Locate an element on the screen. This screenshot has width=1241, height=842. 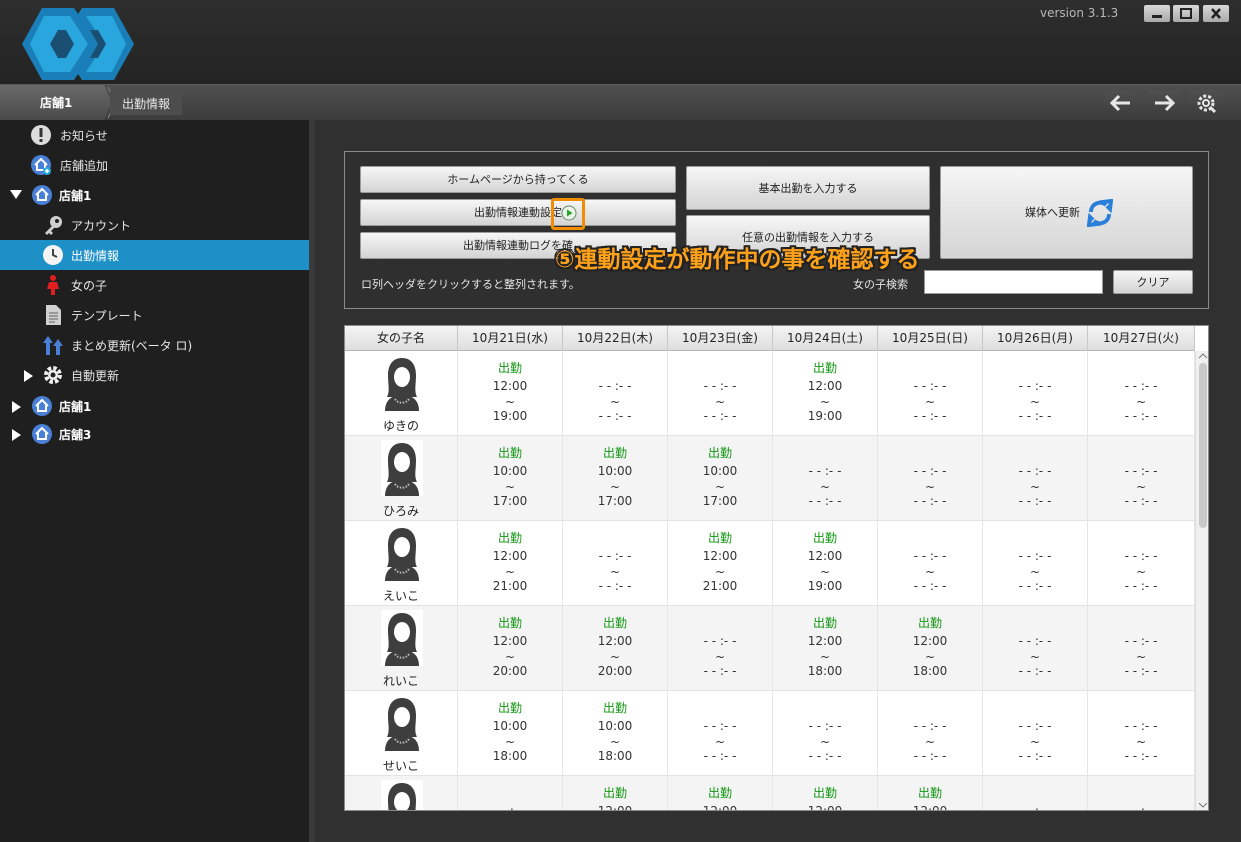
girl-name-cell: えいこ is located at coordinates (401, 563).